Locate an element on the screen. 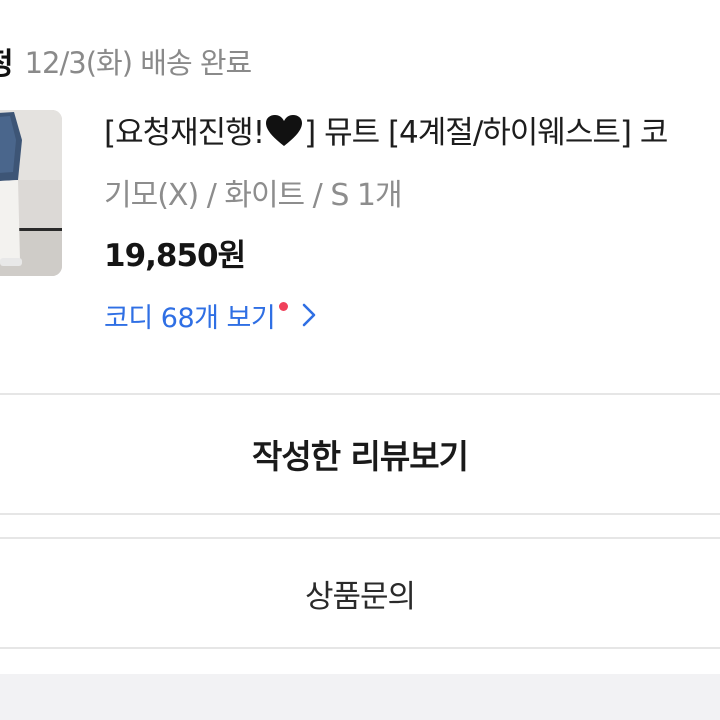 The image size is (720, 720). product-name: [요청재진행! ] 뮤트 [4계절/하이웨스트] 코 is located at coordinates (386, 133).